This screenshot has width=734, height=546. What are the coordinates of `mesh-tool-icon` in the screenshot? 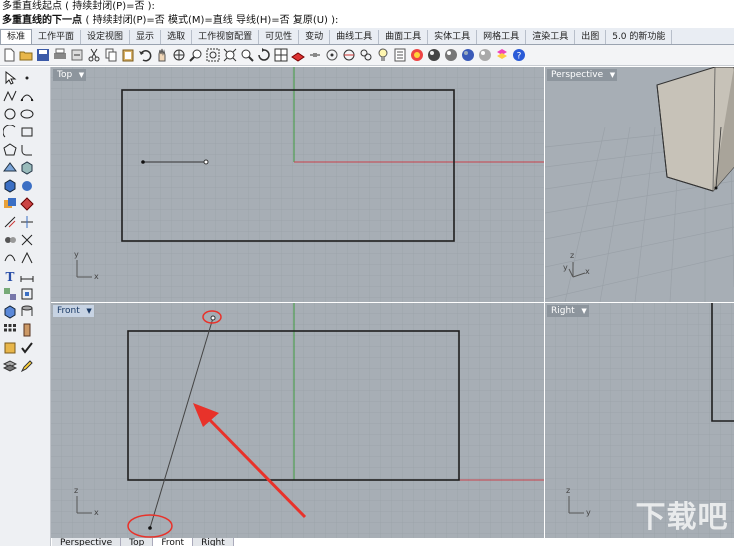 It's located at (27, 204).